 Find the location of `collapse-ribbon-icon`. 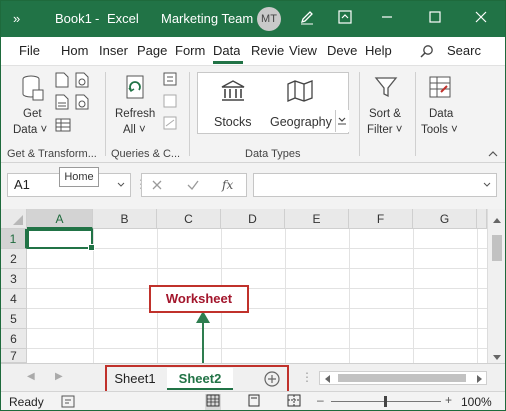

collapse-ribbon-icon is located at coordinates (493, 155).